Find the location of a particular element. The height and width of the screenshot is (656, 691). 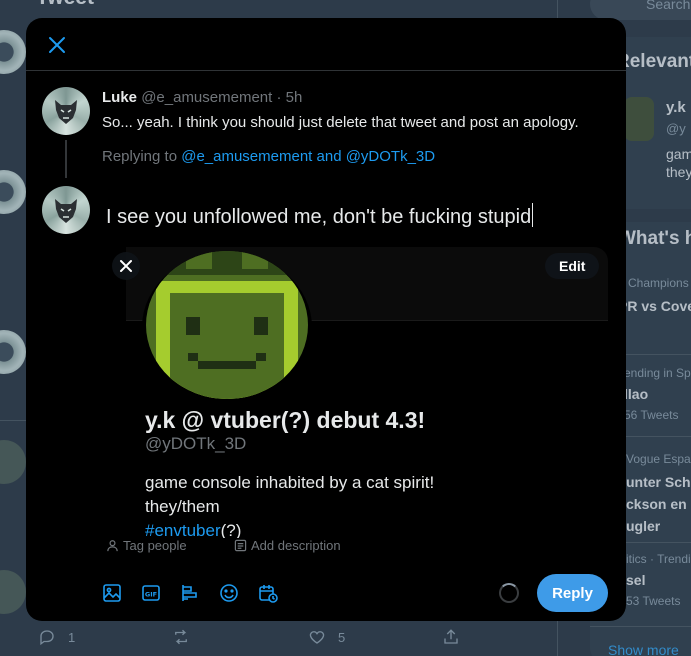

profile-bio-line: #envtuber(?) is located at coordinates (193, 529).